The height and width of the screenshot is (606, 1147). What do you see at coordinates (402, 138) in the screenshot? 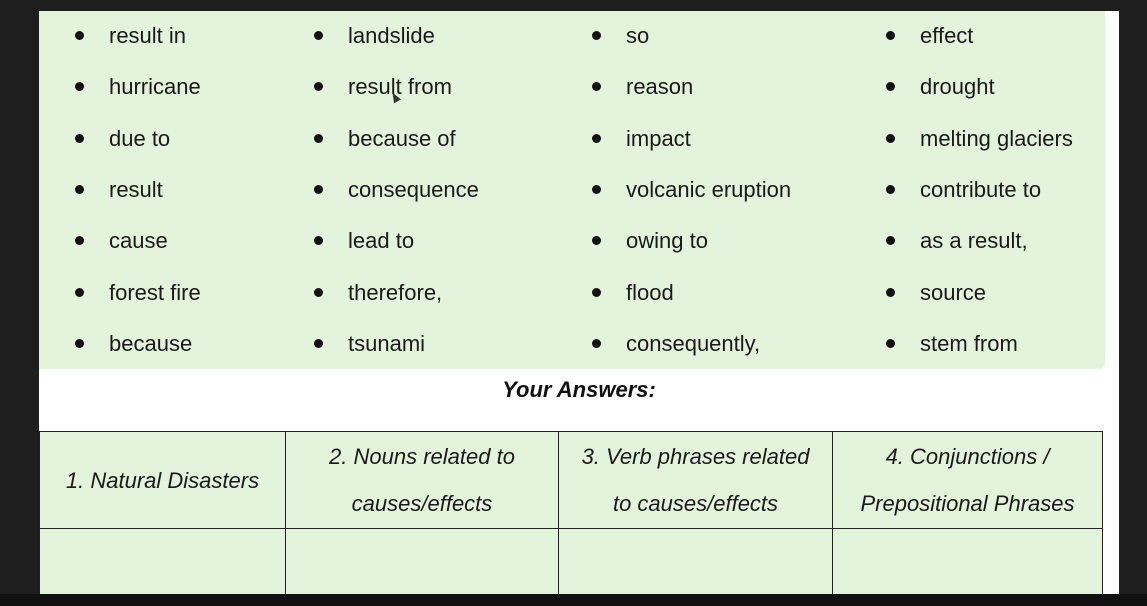
I see `word-bank-text: because of` at bounding box center [402, 138].